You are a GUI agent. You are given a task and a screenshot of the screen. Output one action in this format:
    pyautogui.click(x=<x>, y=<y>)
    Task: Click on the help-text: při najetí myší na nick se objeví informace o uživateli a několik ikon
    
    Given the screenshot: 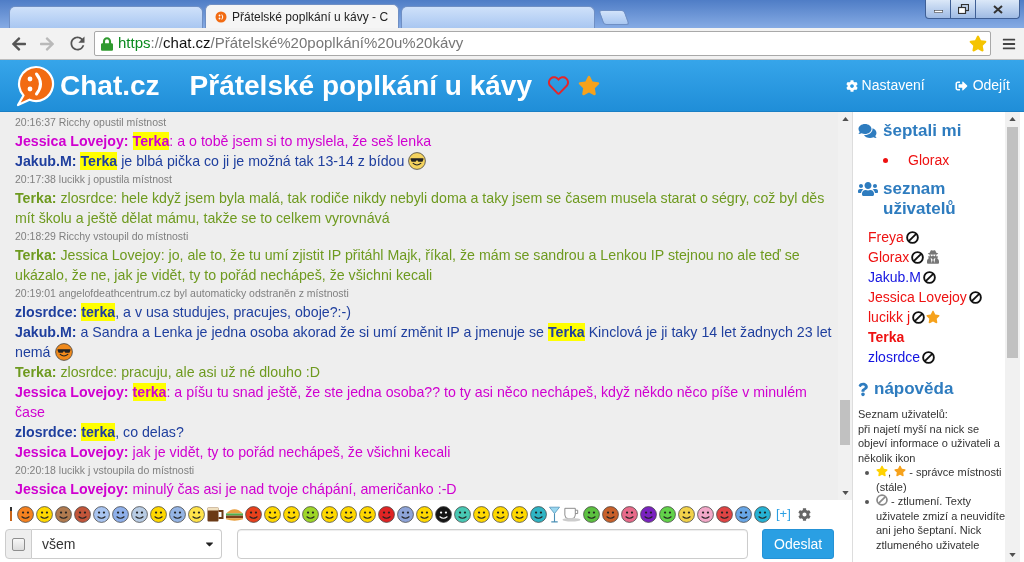 What is the action you would take?
    pyautogui.click(x=929, y=443)
    